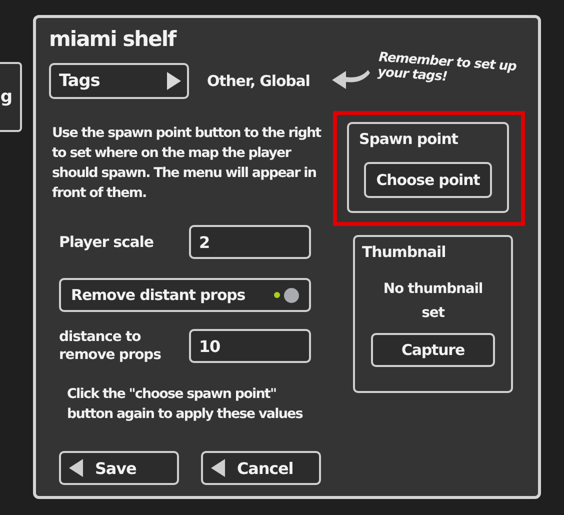 The width and height of the screenshot is (564, 515). What do you see at coordinates (433, 301) in the screenshot?
I see `status-text: No thumbnail set` at bounding box center [433, 301].